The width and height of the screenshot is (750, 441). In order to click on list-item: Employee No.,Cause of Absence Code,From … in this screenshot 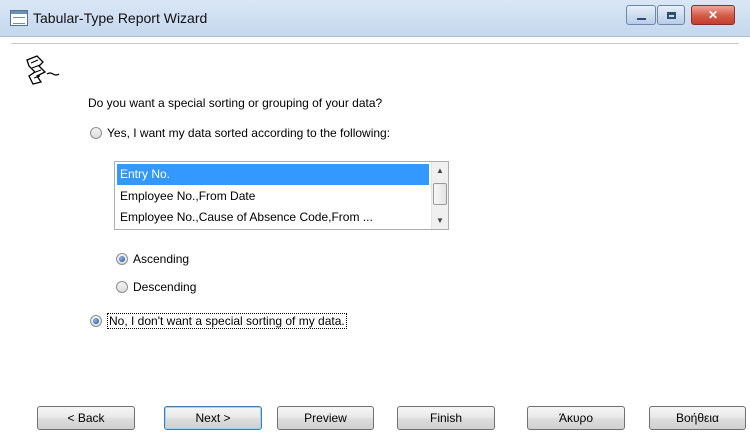, I will do `click(273, 217)`.